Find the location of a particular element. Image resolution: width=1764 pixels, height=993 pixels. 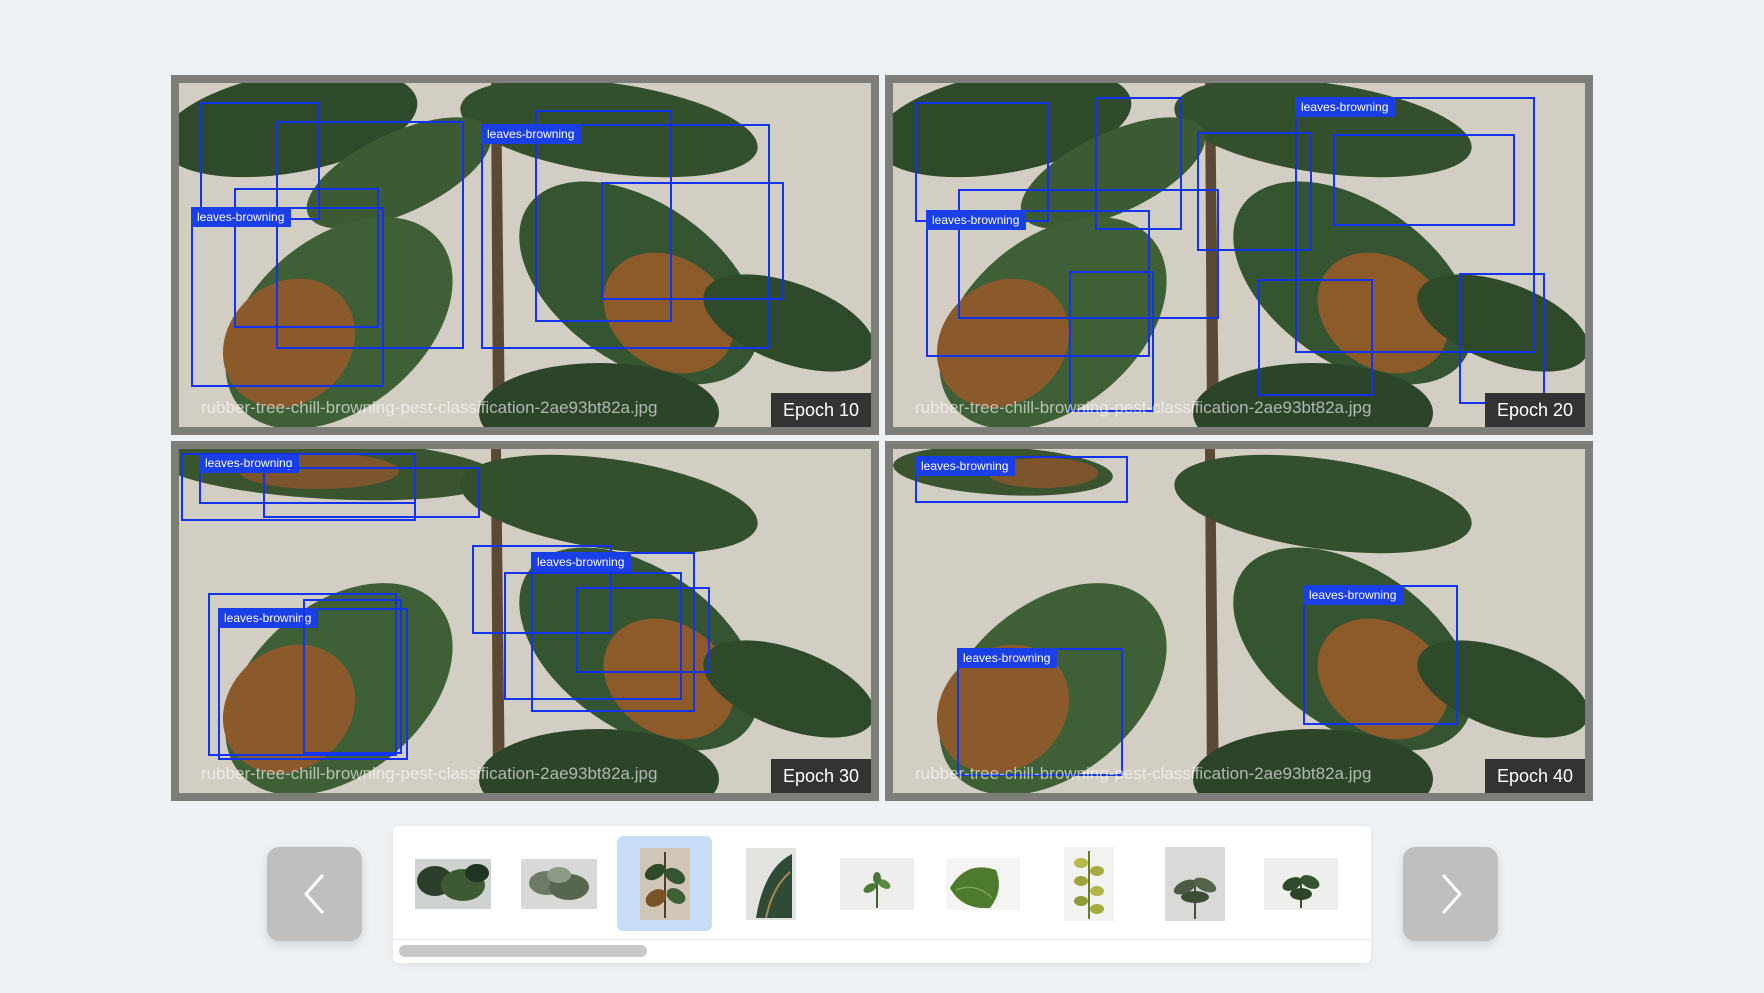

chevron-right-icon is located at coordinates (1451, 894).